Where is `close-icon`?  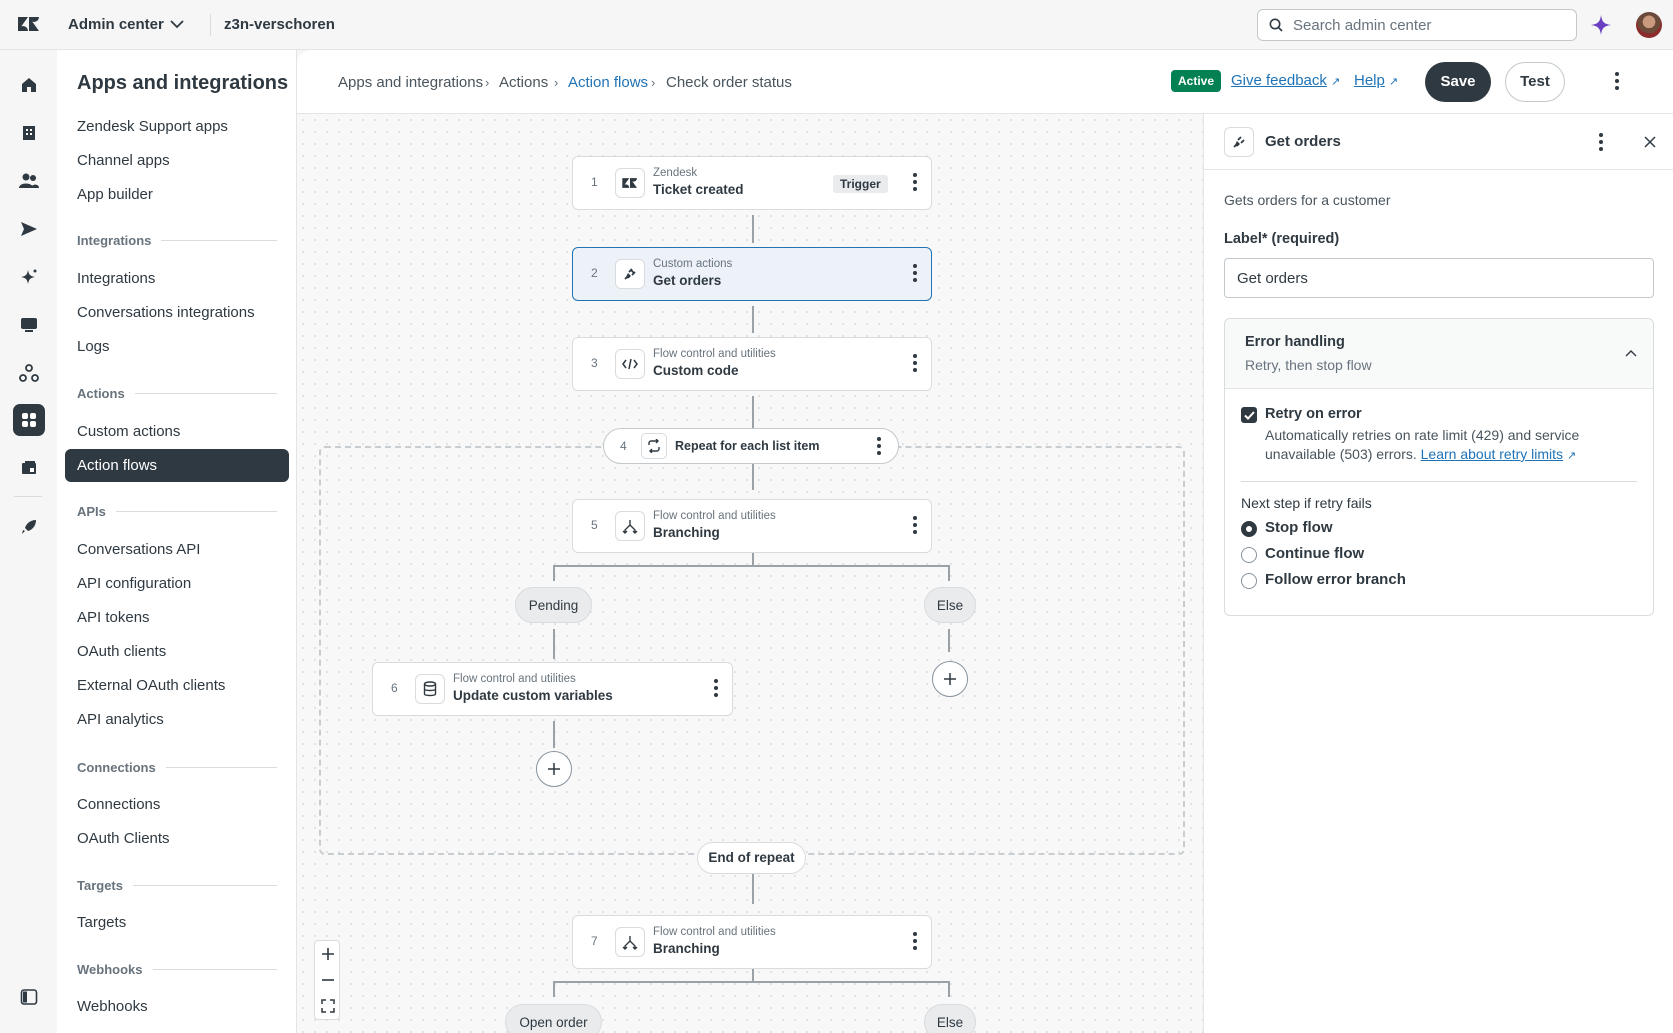 close-icon is located at coordinates (1650, 142).